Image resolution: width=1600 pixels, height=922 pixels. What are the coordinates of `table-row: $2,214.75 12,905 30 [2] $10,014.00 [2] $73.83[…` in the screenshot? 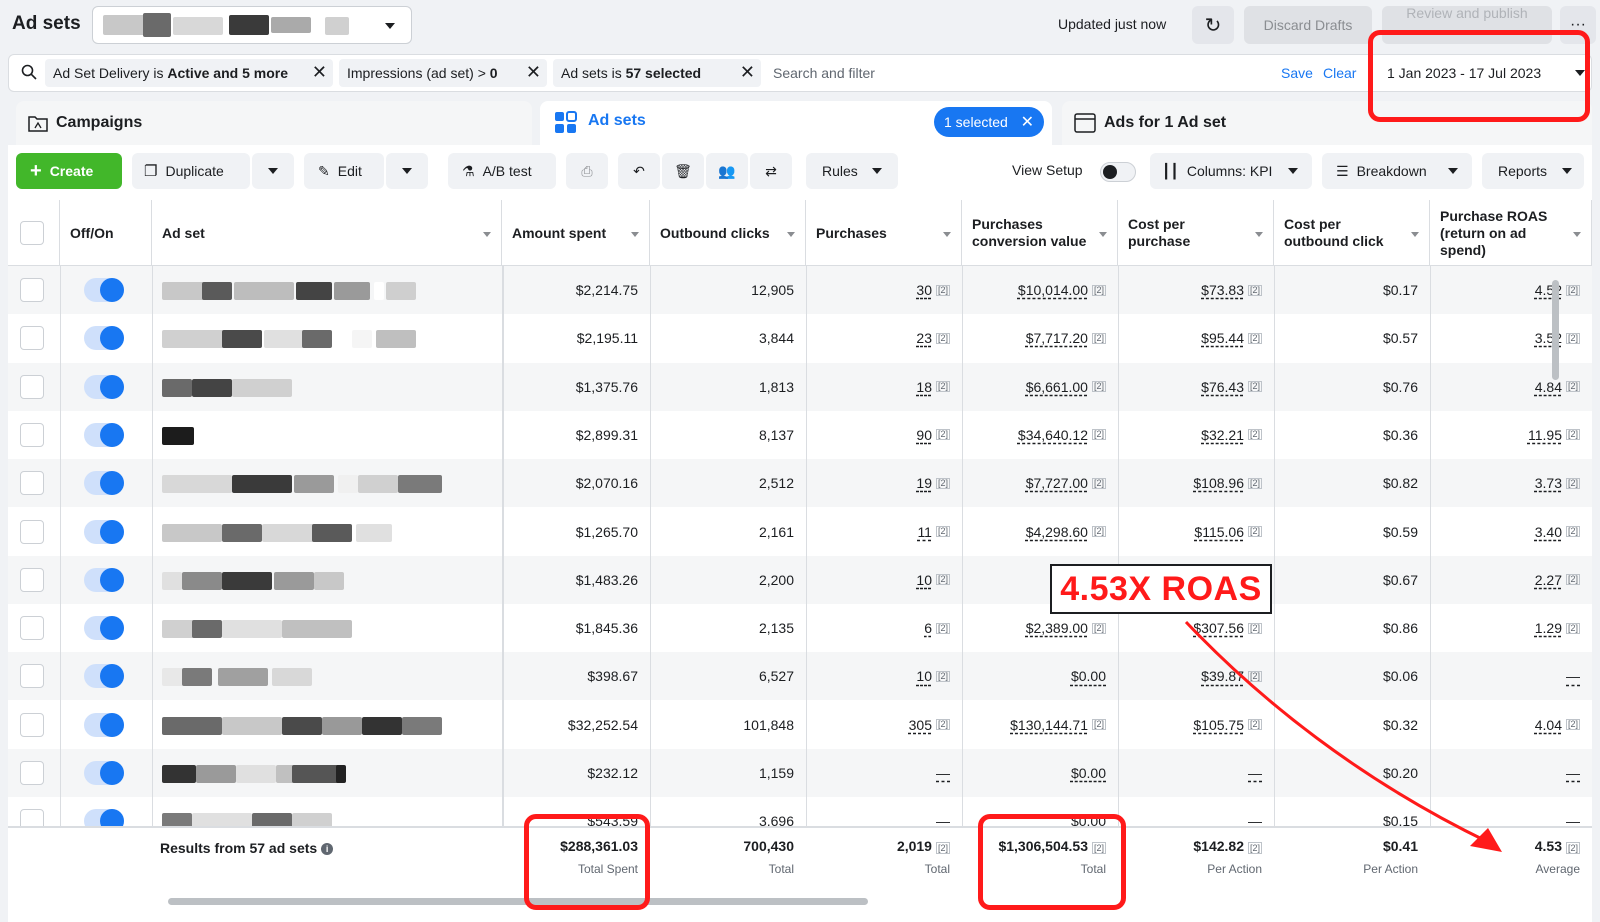 It's located at (800, 290).